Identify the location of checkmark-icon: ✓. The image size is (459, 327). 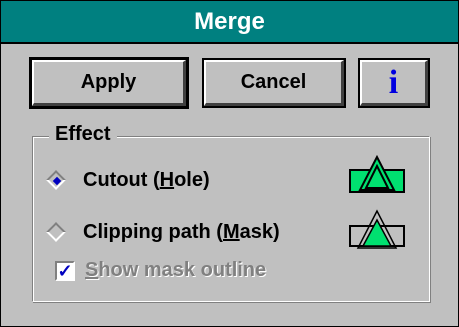
(65, 270).